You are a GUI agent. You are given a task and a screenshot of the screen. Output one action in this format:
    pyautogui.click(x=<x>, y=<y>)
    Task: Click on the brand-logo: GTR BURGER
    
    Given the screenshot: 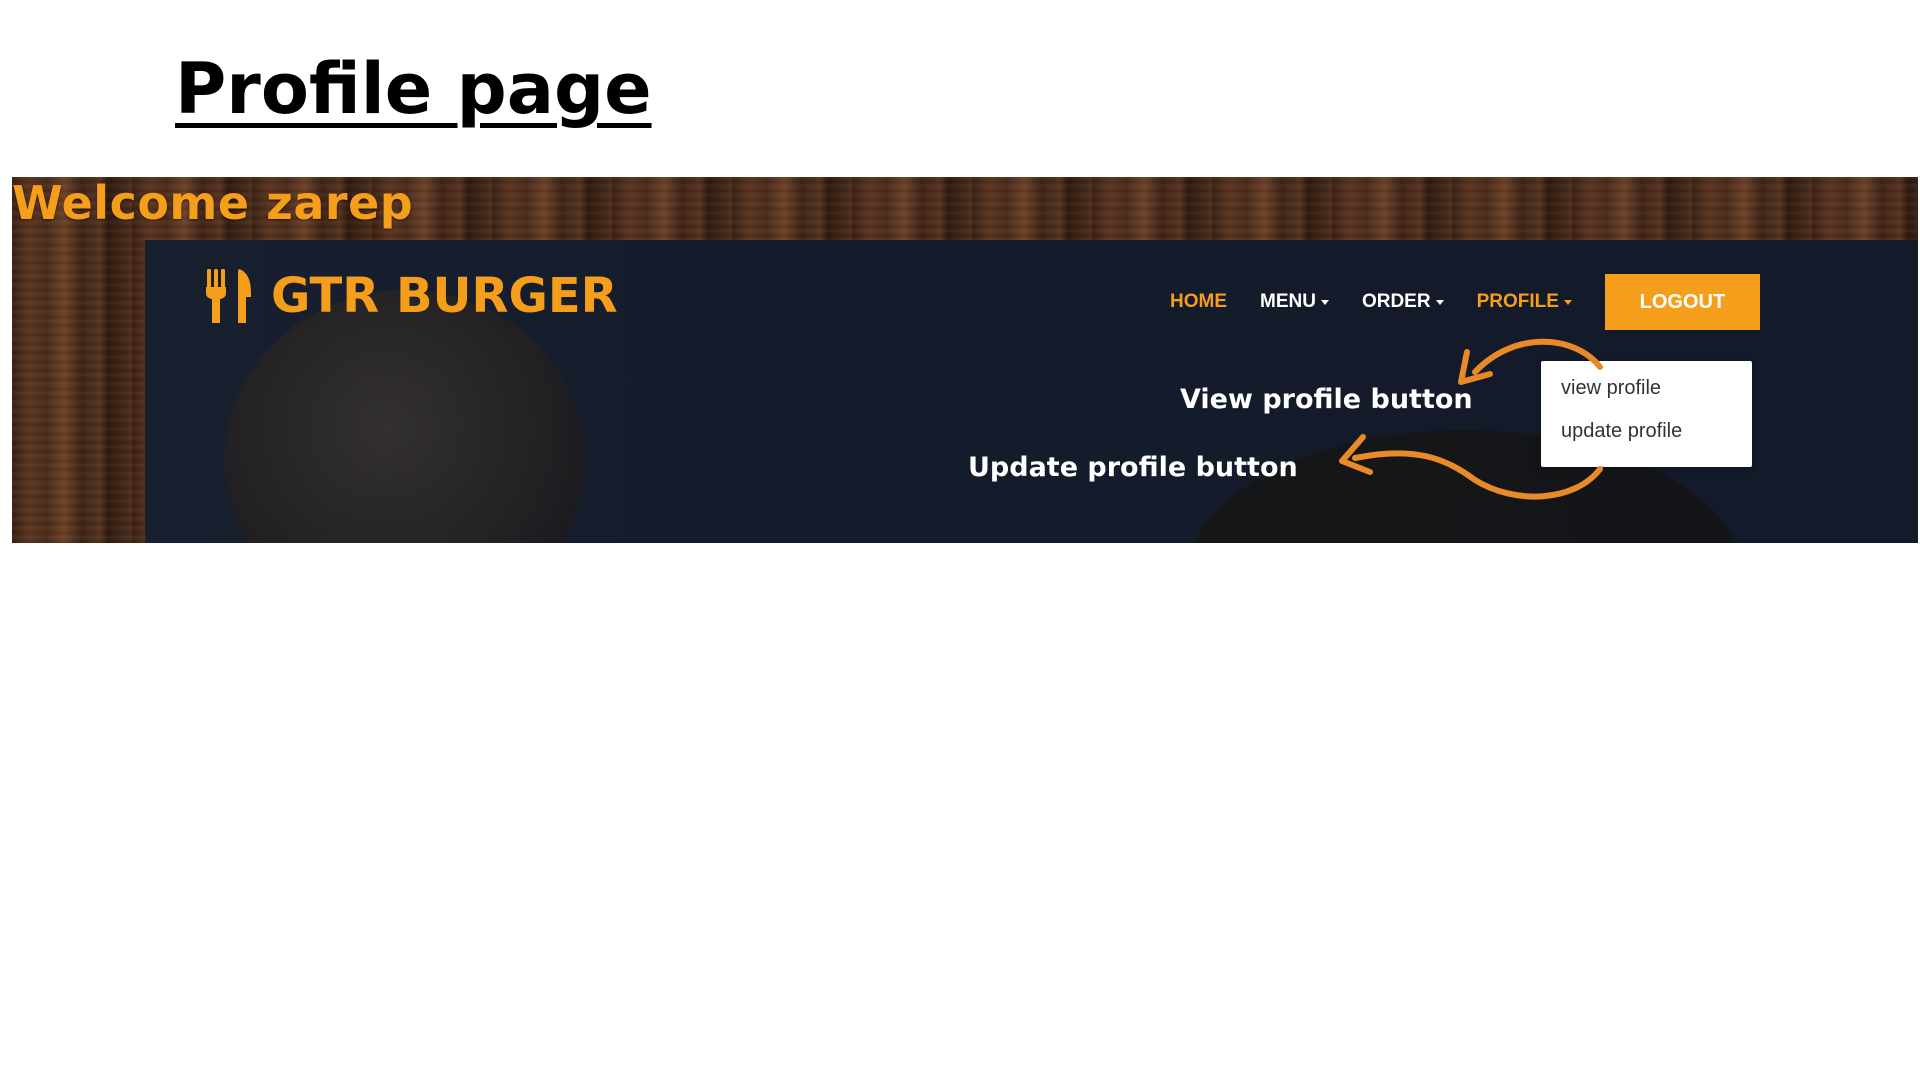 What is the action you would take?
    pyautogui.click(x=411, y=296)
    